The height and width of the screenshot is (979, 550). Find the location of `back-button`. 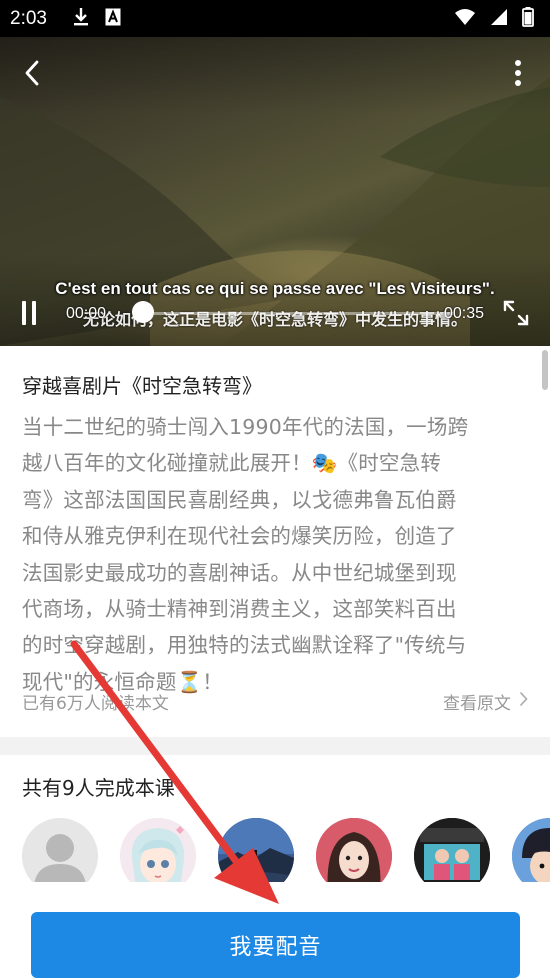

back-button is located at coordinates (32, 75).